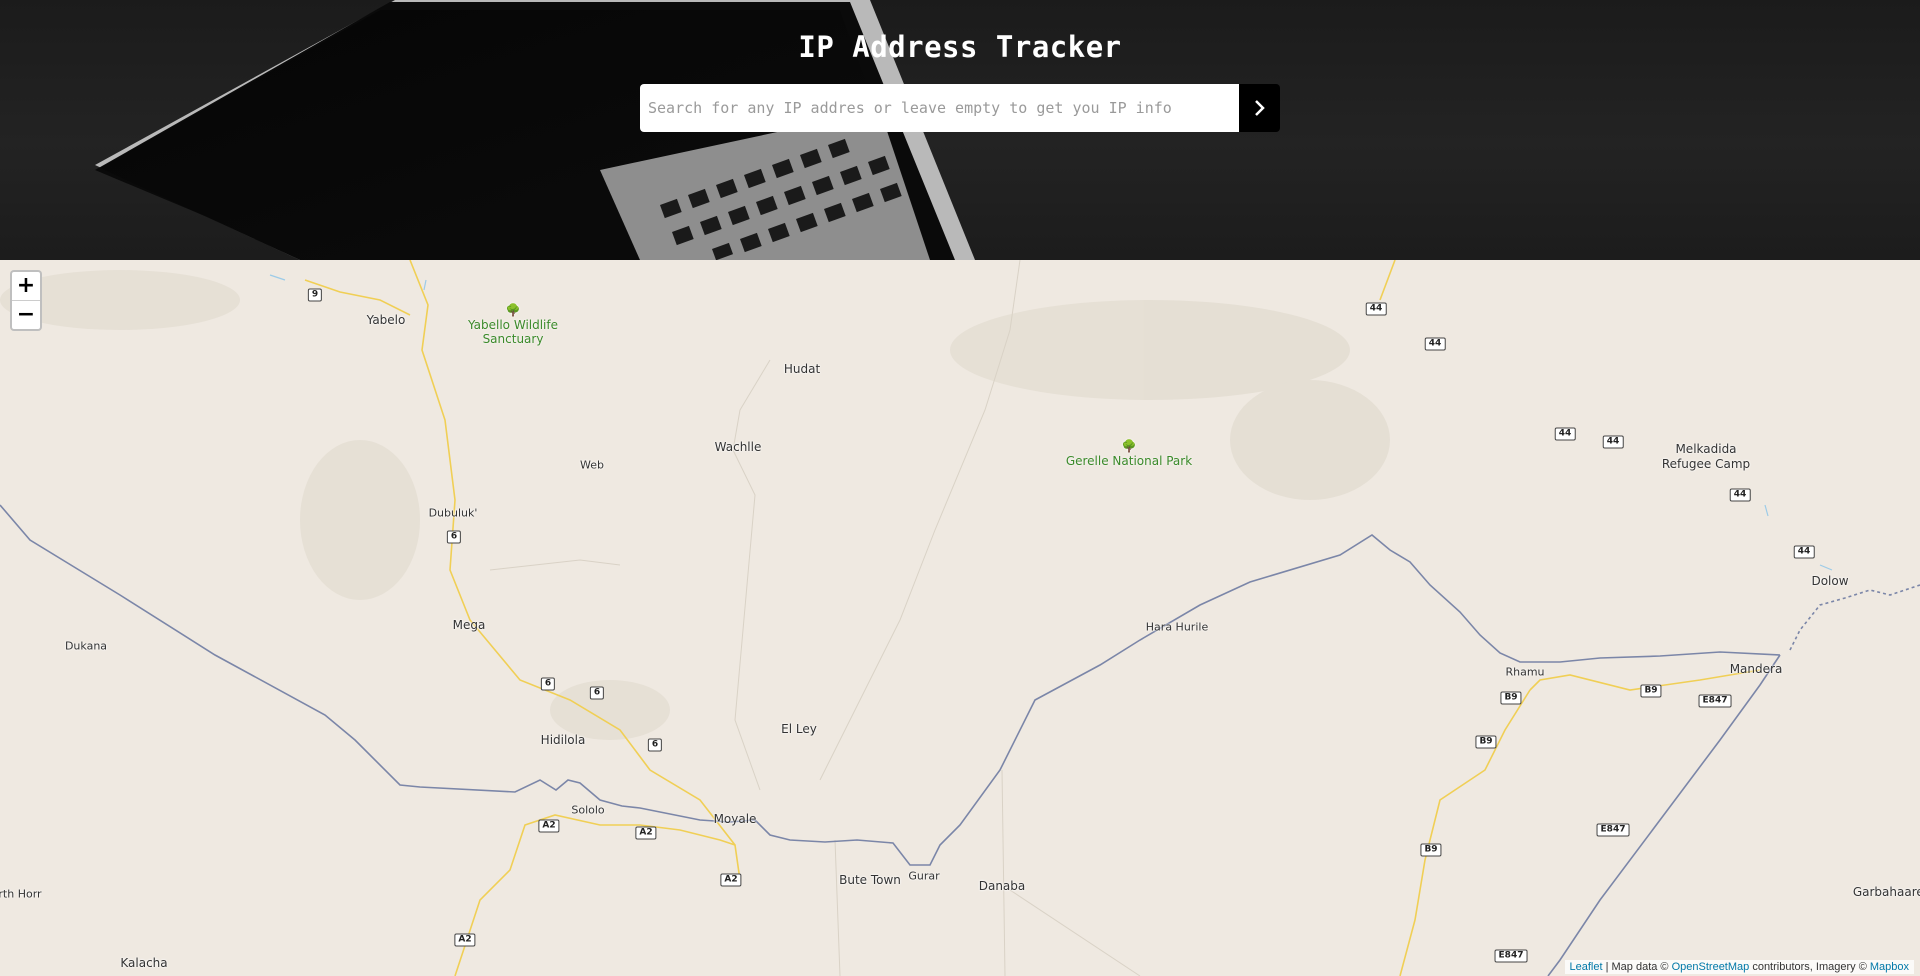  Describe the element at coordinates (1637, 967) in the screenshot. I see `attribution-text: | Map data ©` at that location.